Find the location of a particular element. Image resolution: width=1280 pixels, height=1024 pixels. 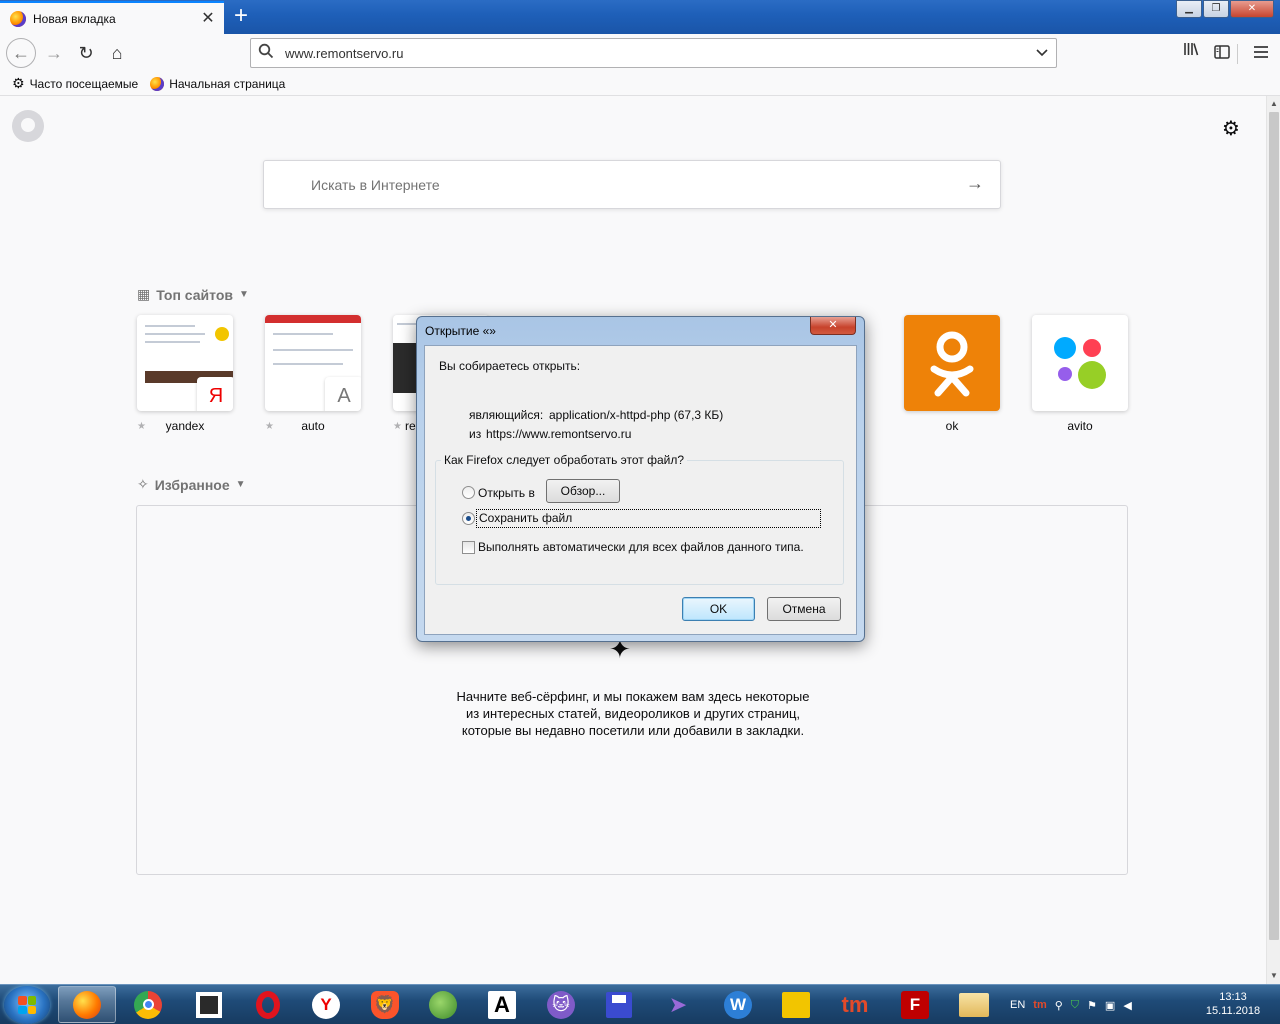

sparkle-icon: ✧ is located at coordinates (143, 484).